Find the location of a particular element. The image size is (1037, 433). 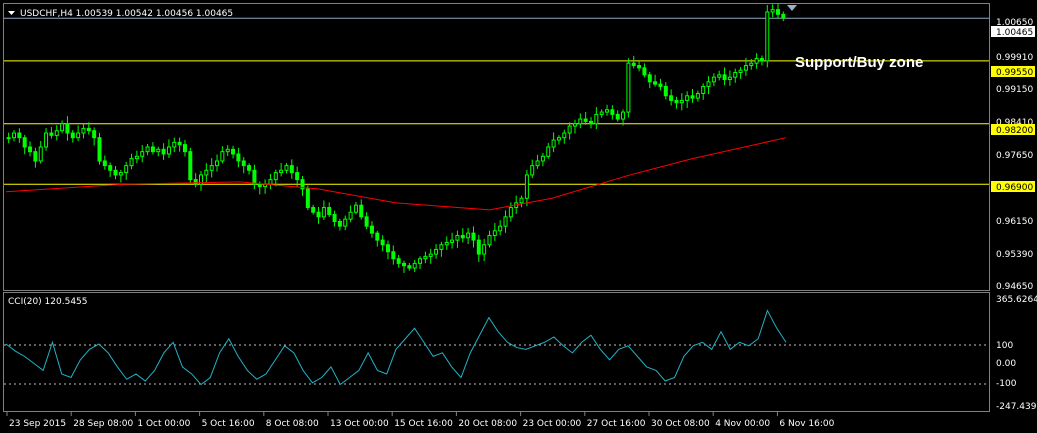

time-label: 4 Nov 00:00 is located at coordinates (742, 424).